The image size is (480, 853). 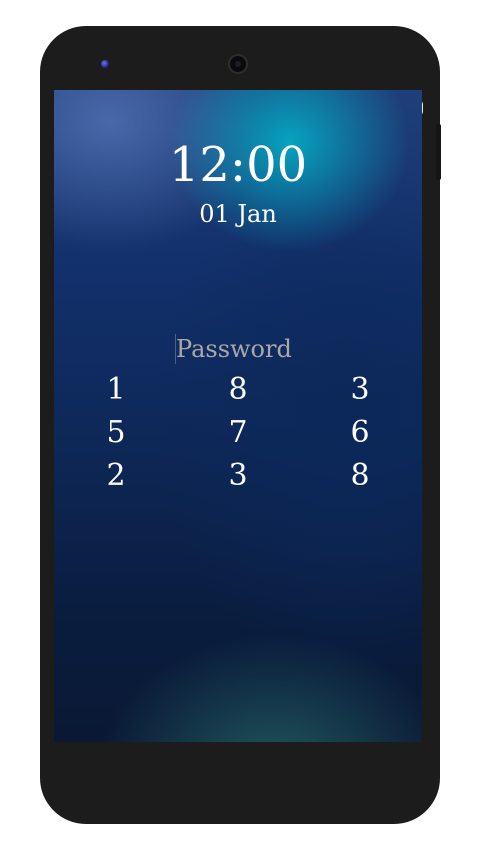 I want to click on key-row2-col1: 5, so click(x=116, y=433).